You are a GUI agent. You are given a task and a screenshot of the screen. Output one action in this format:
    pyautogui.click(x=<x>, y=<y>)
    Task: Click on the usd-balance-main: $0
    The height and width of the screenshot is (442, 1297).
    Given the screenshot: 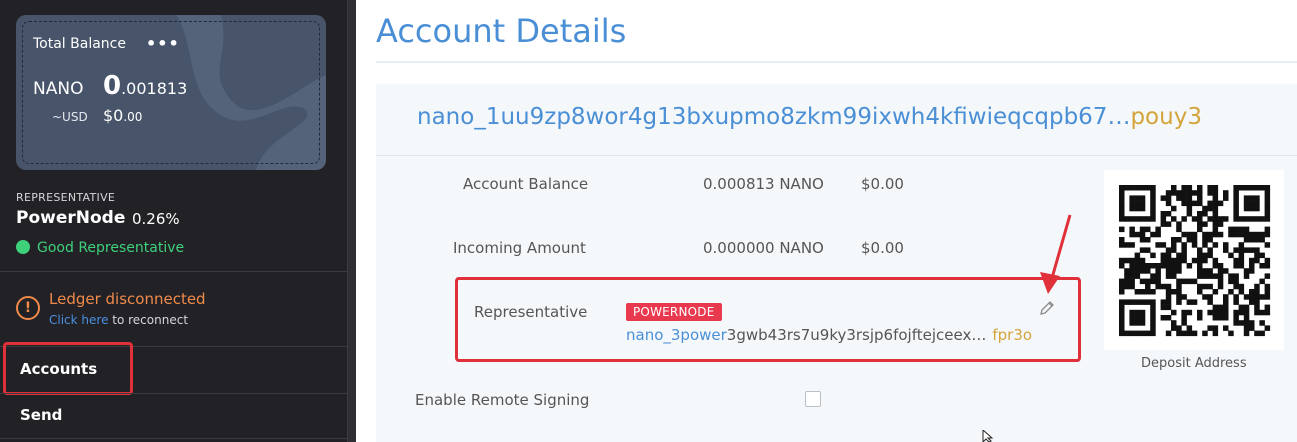 What is the action you would take?
    pyautogui.click(x=113, y=115)
    